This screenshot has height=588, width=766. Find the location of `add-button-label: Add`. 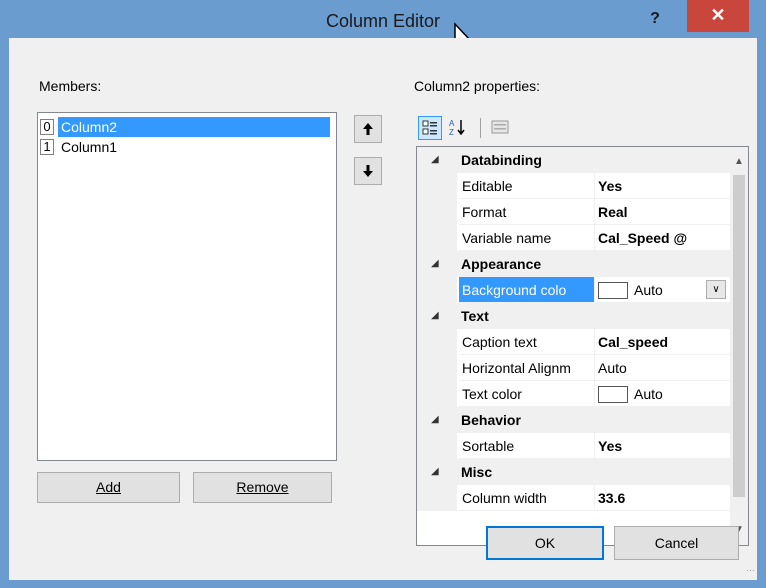

add-button-label: Add is located at coordinates (108, 487).